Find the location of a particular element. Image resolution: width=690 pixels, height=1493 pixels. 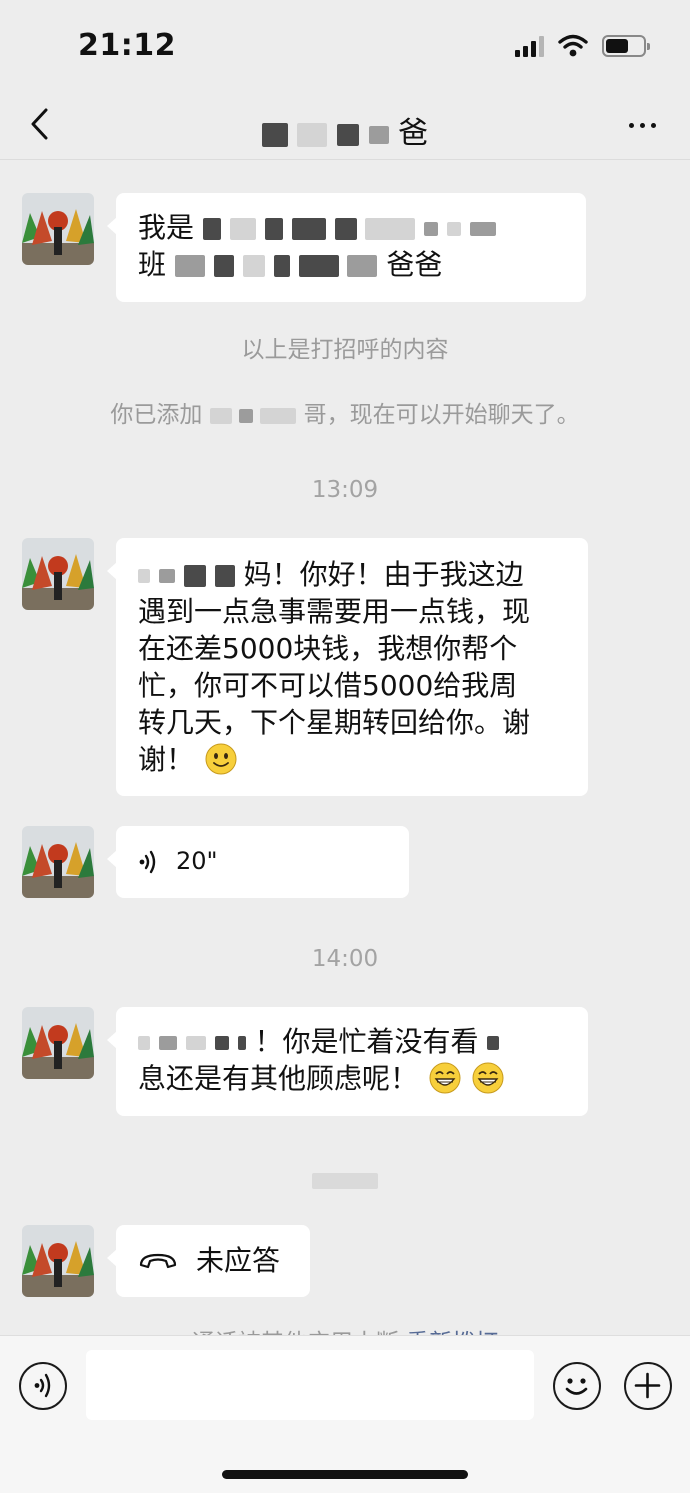

home-indicator is located at coordinates (345, 1474).